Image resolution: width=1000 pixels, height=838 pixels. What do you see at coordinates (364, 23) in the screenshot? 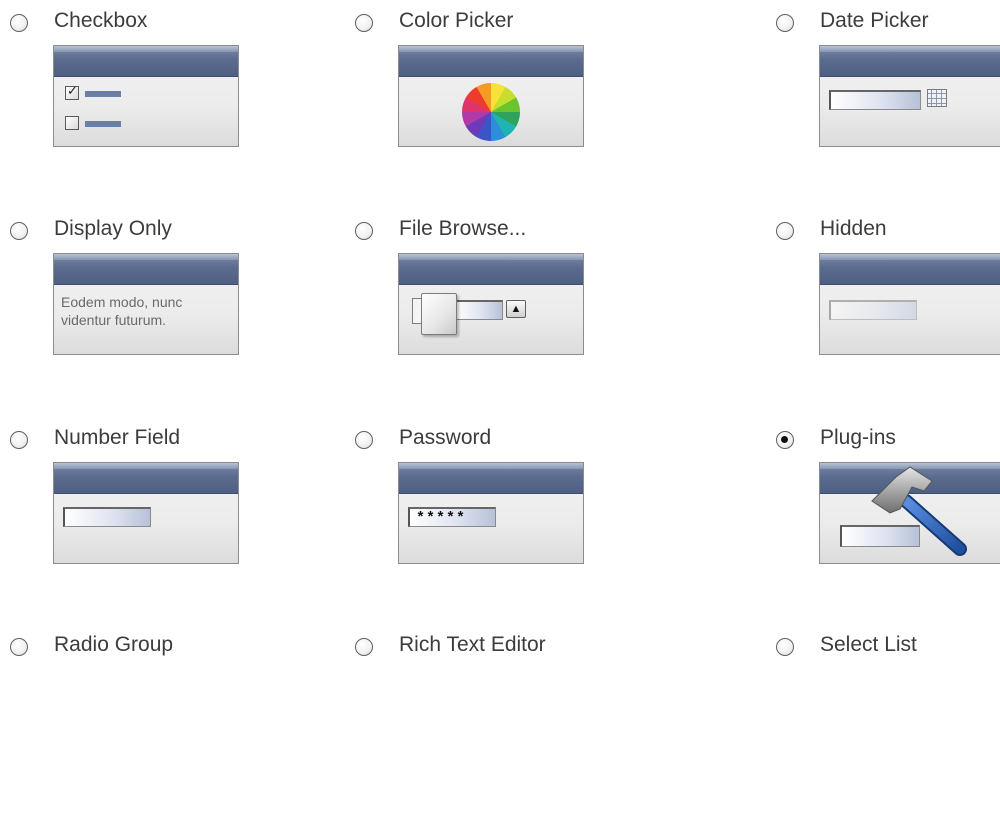
I see `radio-color-picker` at bounding box center [364, 23].